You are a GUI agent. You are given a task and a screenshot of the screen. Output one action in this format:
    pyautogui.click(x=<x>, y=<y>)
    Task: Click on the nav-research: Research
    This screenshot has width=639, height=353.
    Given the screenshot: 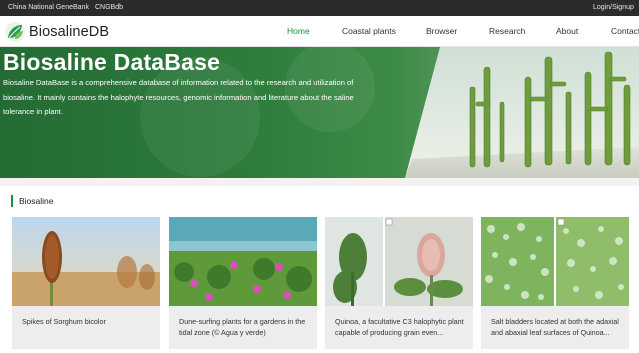 What is the action you would take?
    pyautogui.click(x=507, y=31)
    